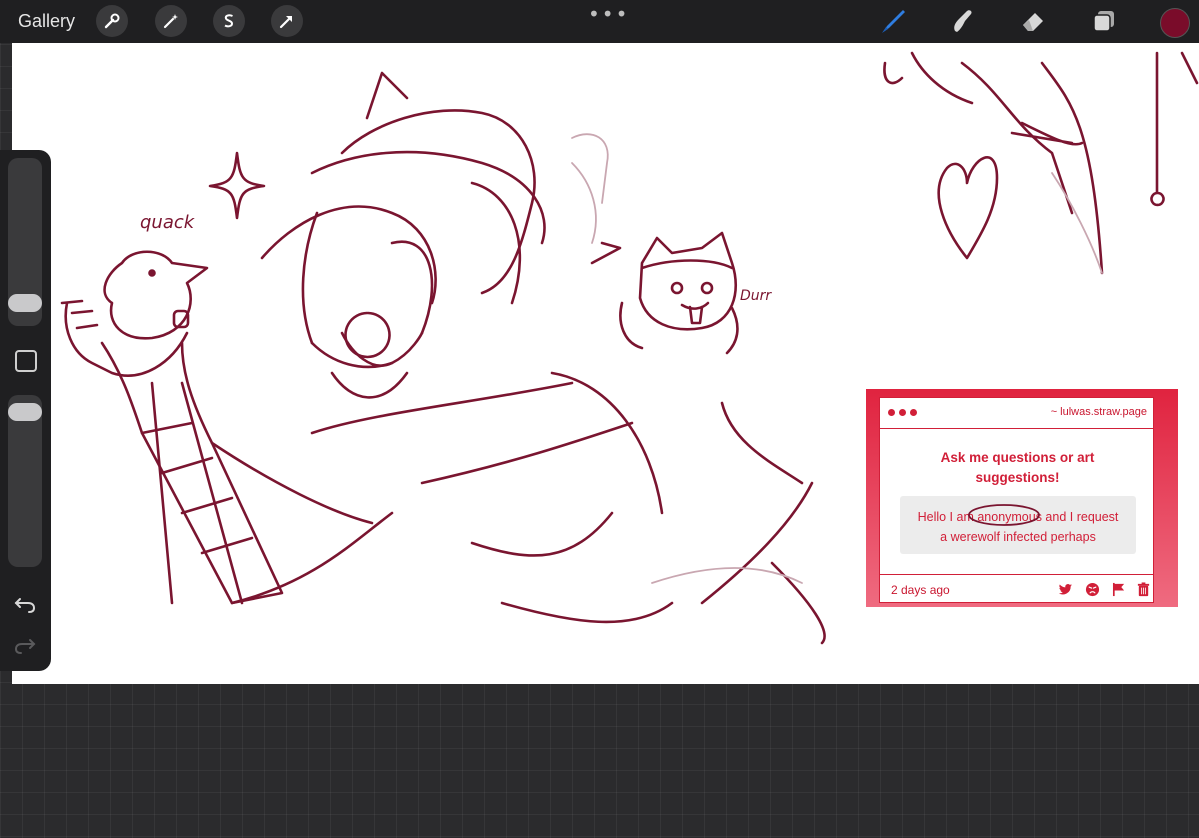  I want to click on transform-arrow-icon, so click(285, 22).